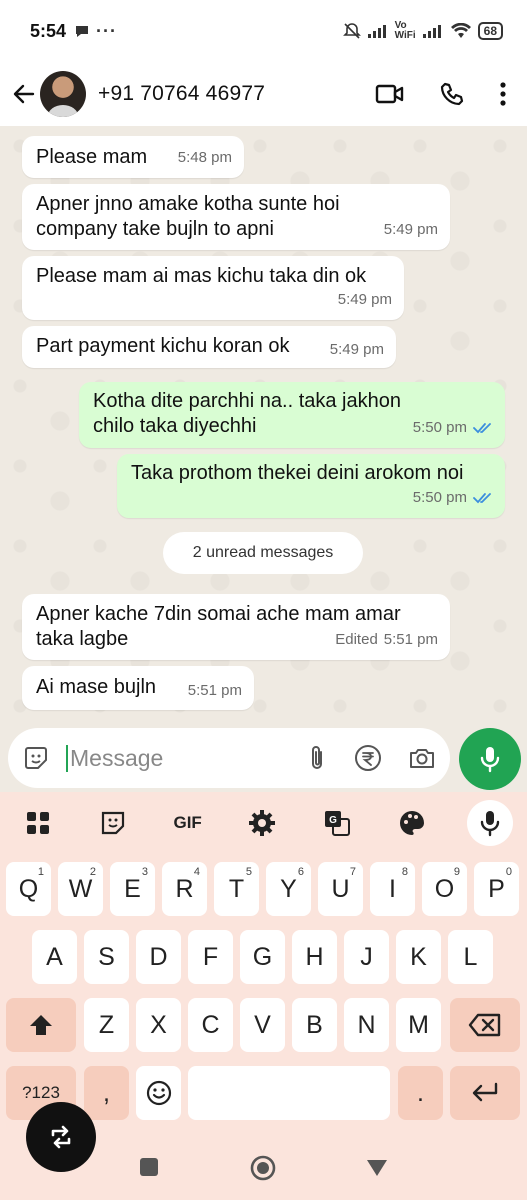 This screenshot has height=1200, width=527. Describe the element at coordinates (149, 1167) in the screenshot. I see `recents-square-icon` at that location.